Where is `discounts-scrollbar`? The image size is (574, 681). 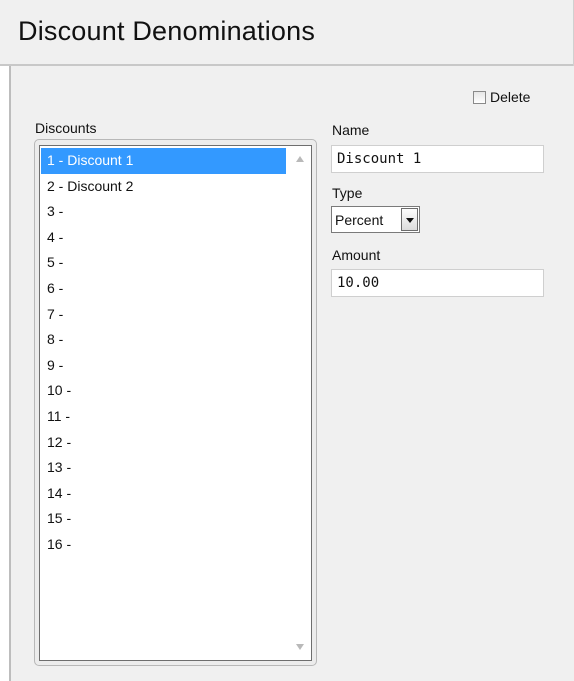 discounts-scrollbar is located at coordinates (301, 403).